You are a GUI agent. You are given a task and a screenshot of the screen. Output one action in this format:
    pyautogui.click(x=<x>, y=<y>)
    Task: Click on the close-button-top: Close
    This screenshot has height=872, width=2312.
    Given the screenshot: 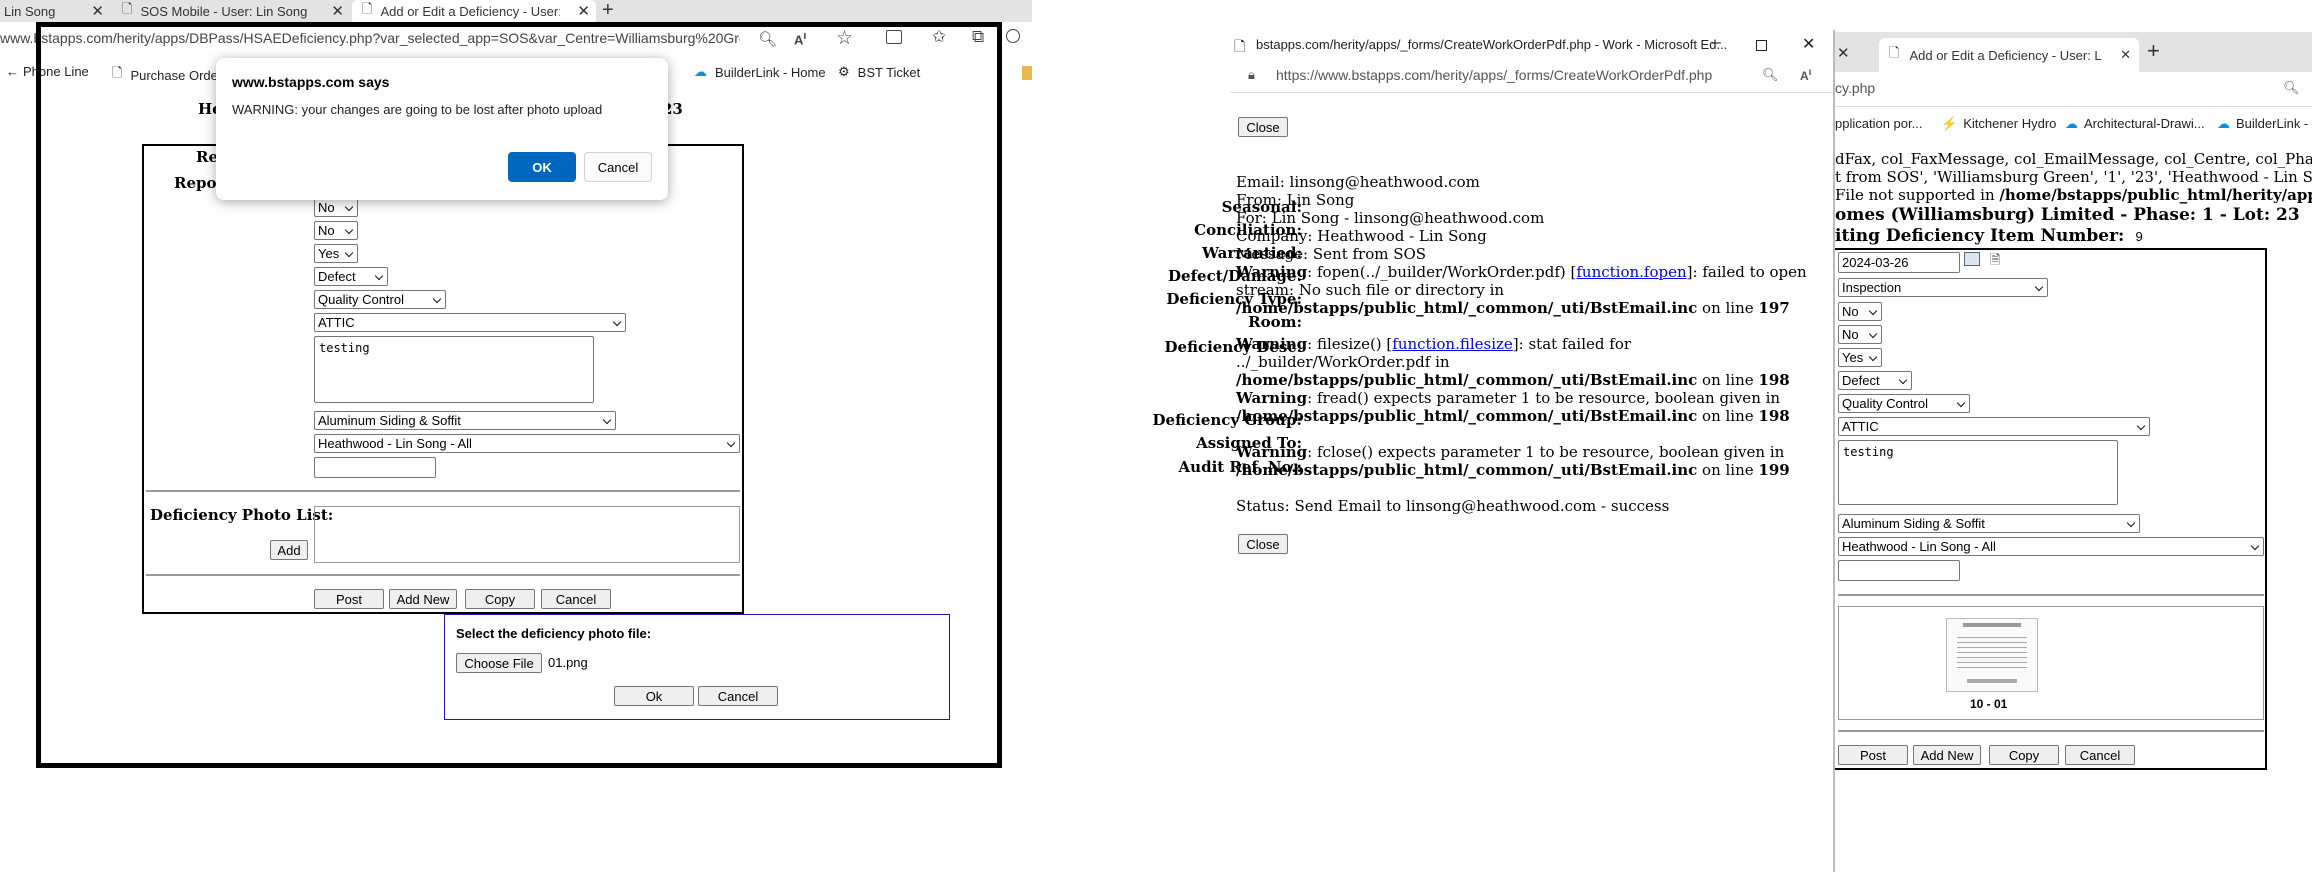 What is the action you would take?
    pyautogui.click(x=1263, y=127)
    